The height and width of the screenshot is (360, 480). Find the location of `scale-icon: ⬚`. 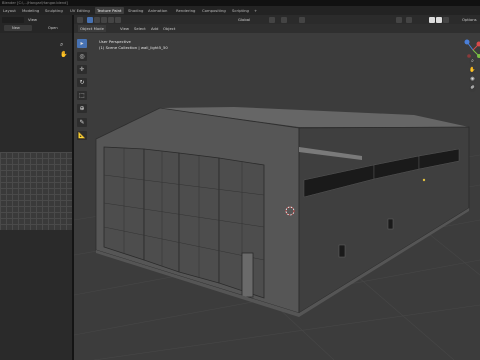

scale-icon: ⬚ is located at coordinates (82, 95).